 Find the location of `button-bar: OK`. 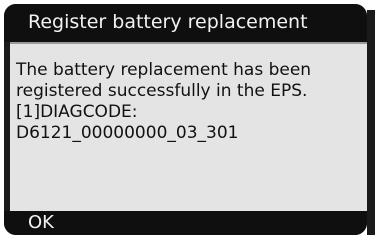

button-bar: OK is located at coordinates (185, 223).